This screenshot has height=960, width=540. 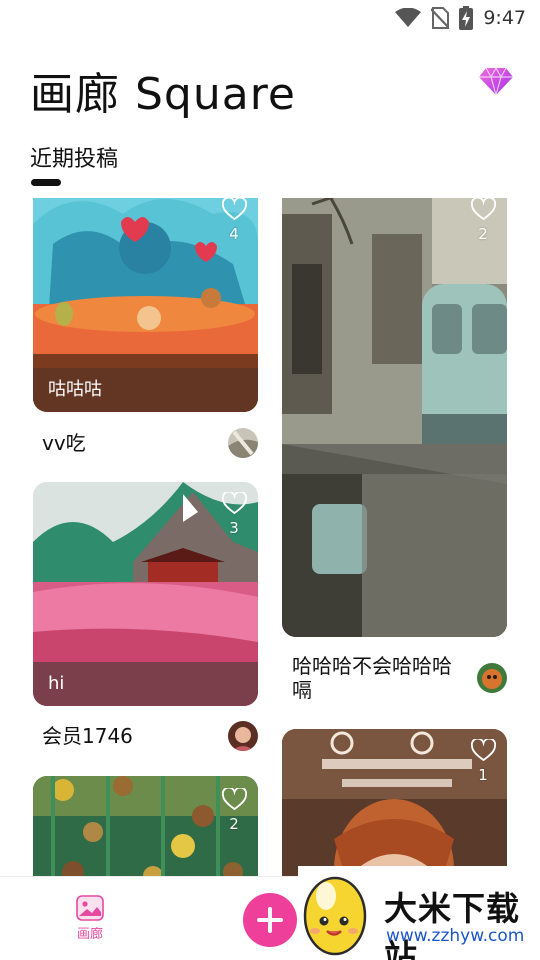 I want to click on nav-item-gallery: 画廊, so click(x=90, y=918).